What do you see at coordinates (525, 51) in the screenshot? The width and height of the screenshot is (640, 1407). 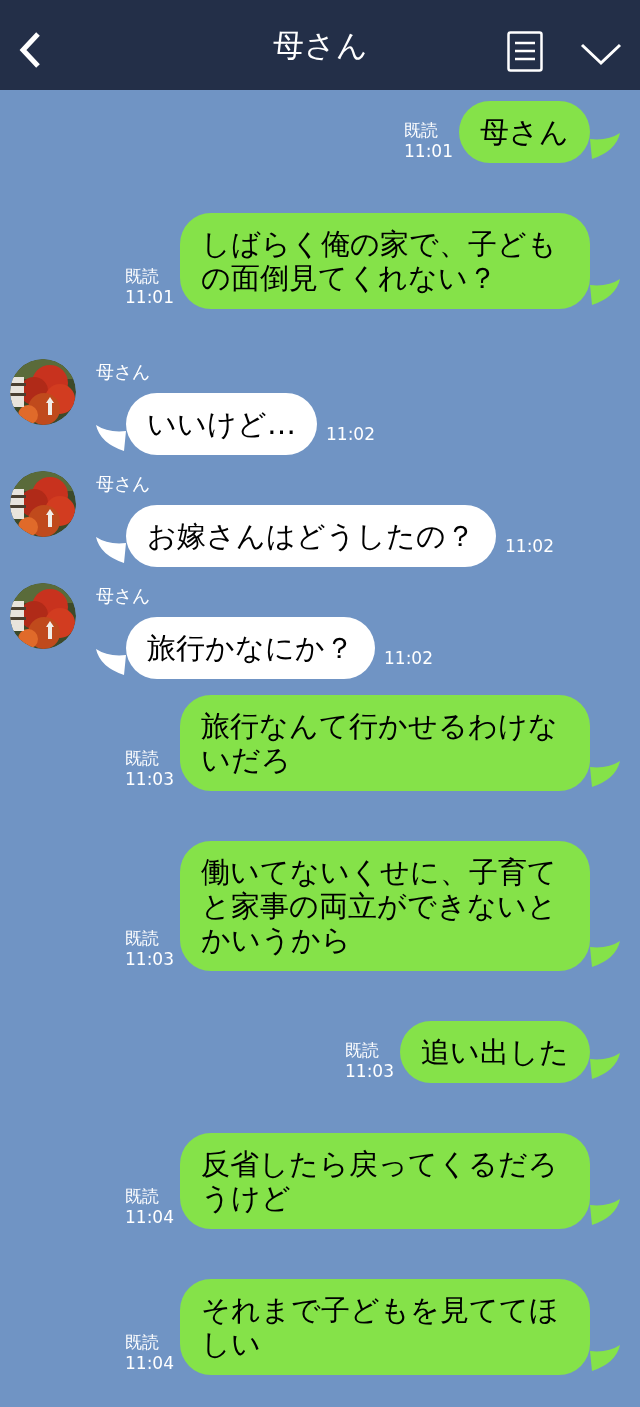 I see `notes-icon` at bounding box center [525, 51].